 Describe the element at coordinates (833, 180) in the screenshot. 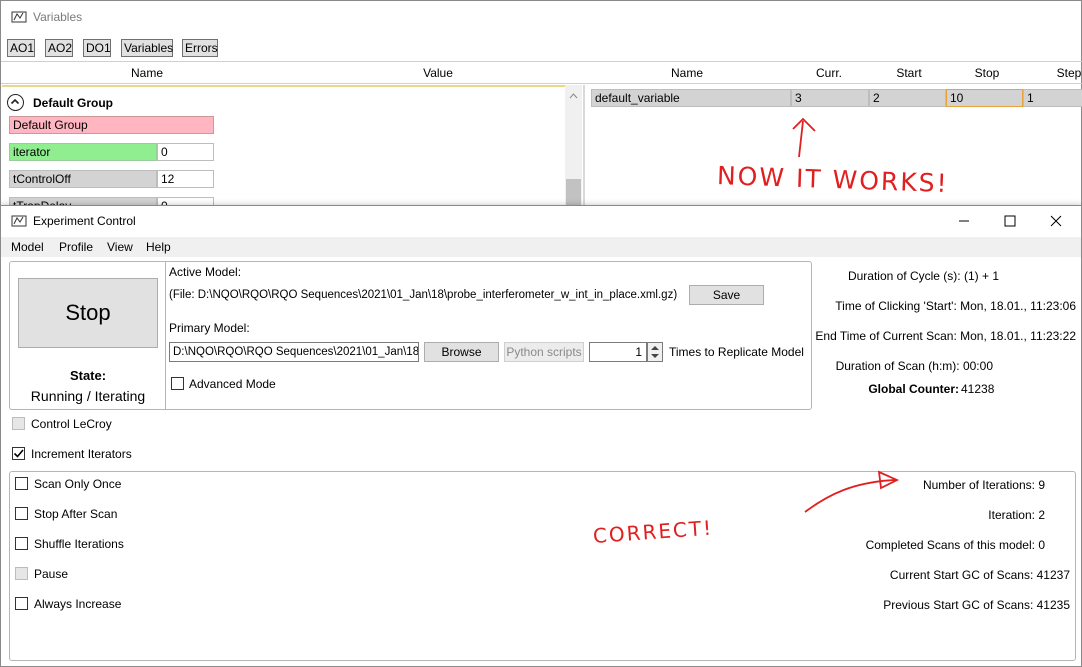

I see `annotation-now-it-works: NOW IT WORKS!` at that location.